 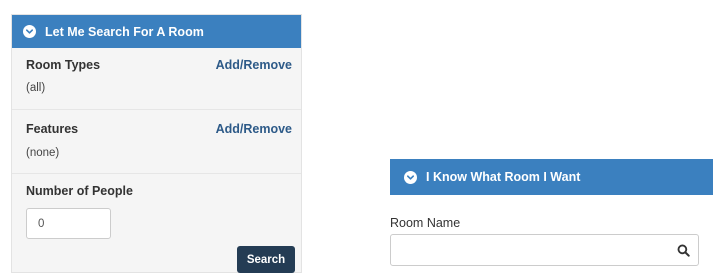 I want to click on room-name-panel-title: I Know What Room I Want, so click(x=503, y=177).